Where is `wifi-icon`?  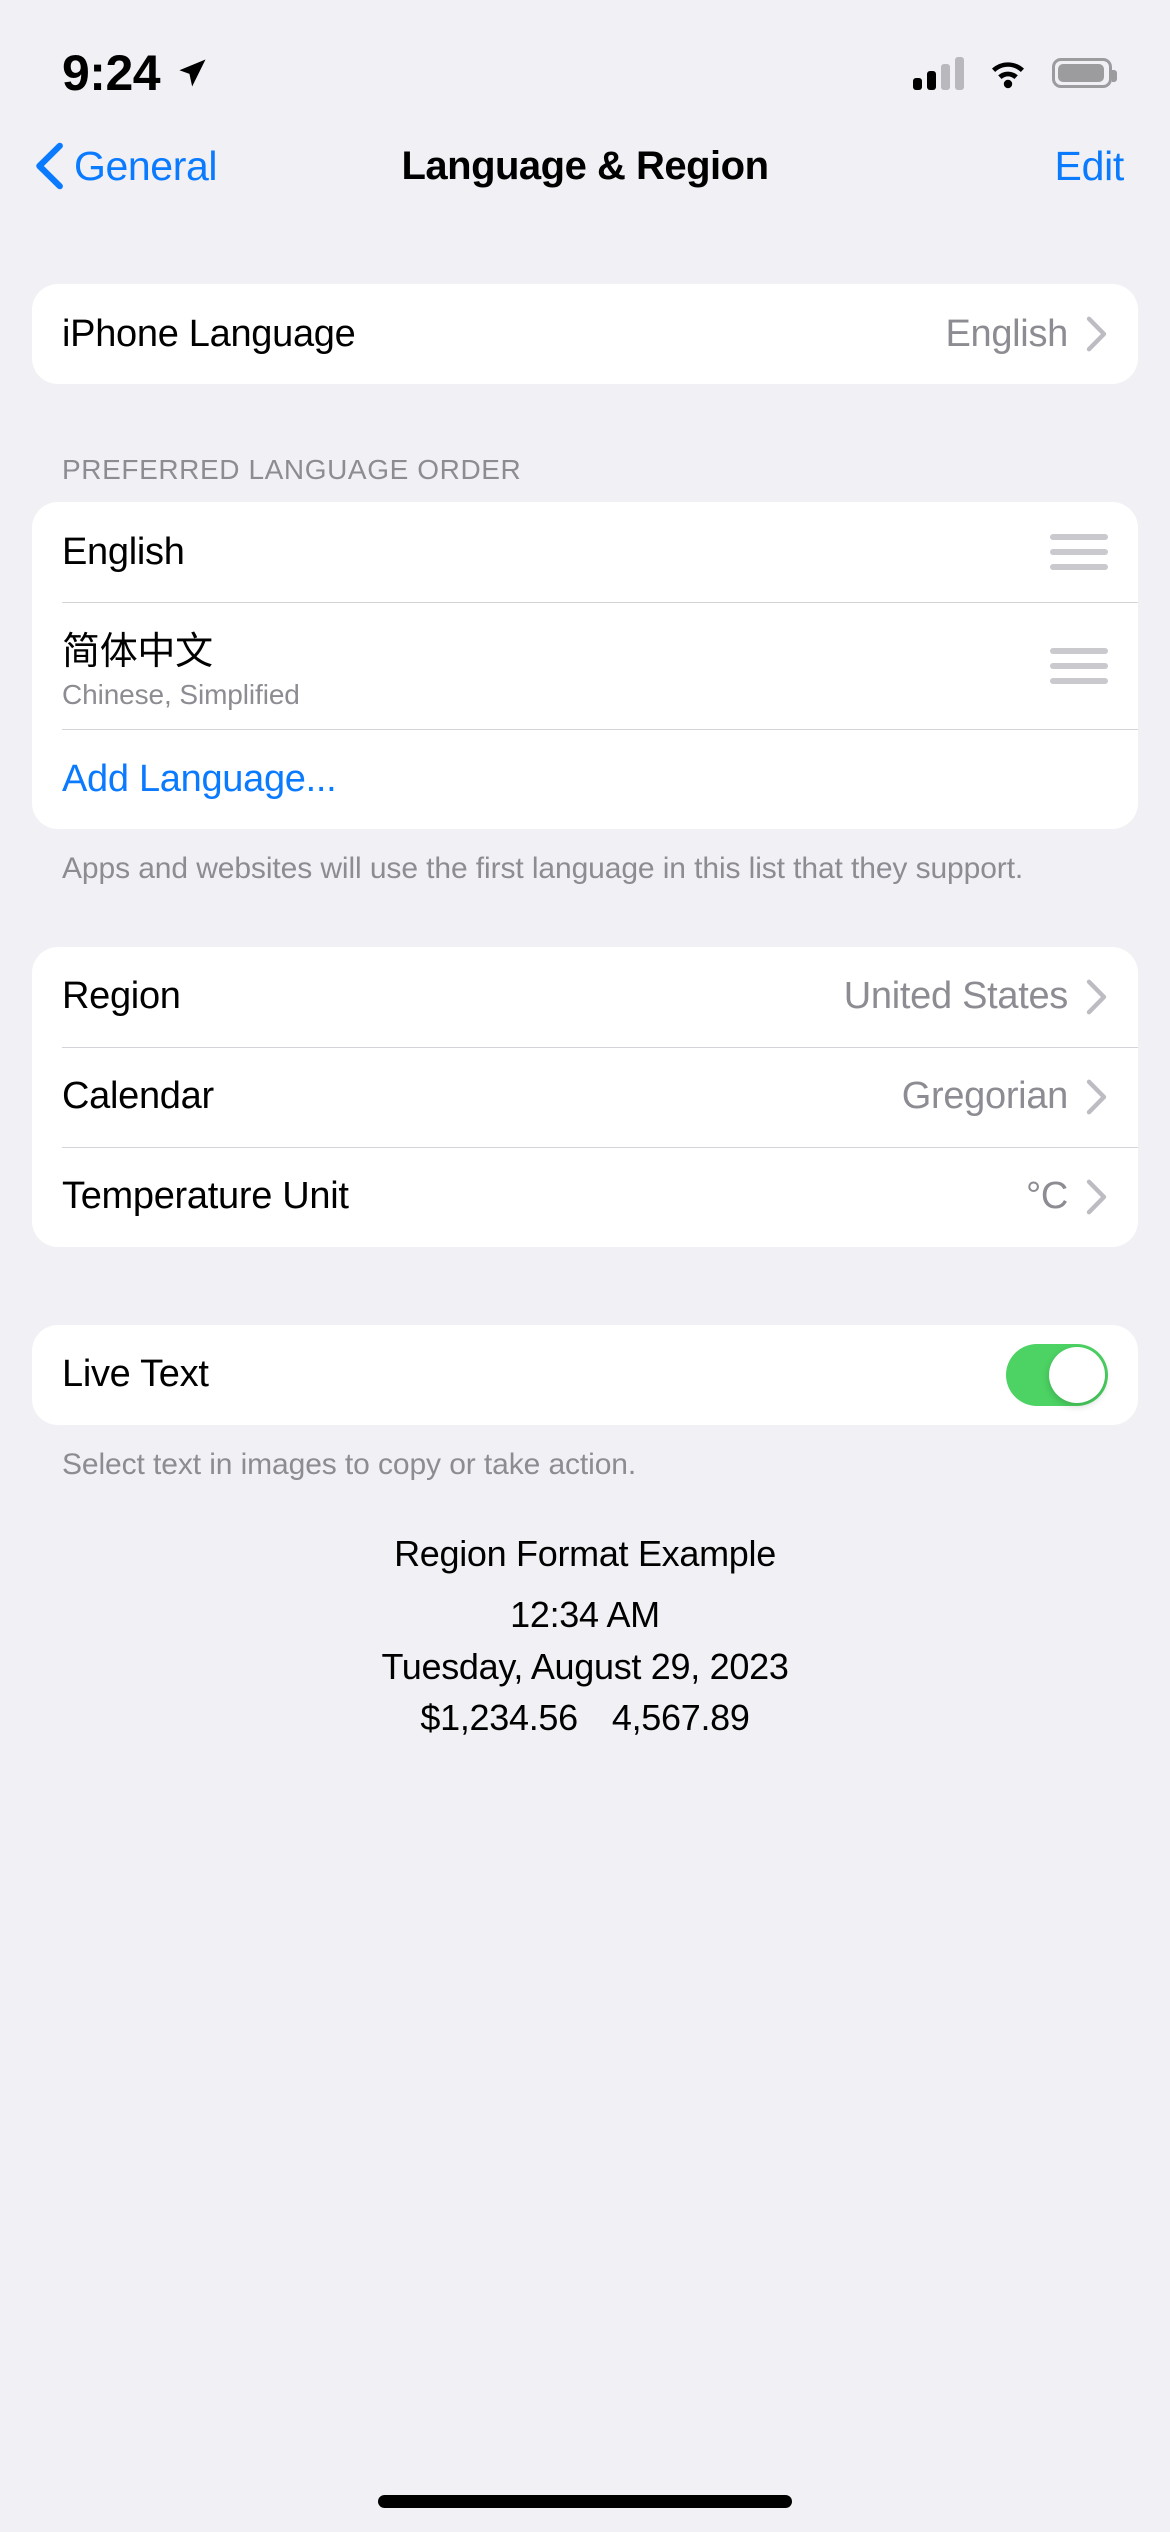 wifi-icon is located at coordinates (1008, 75).